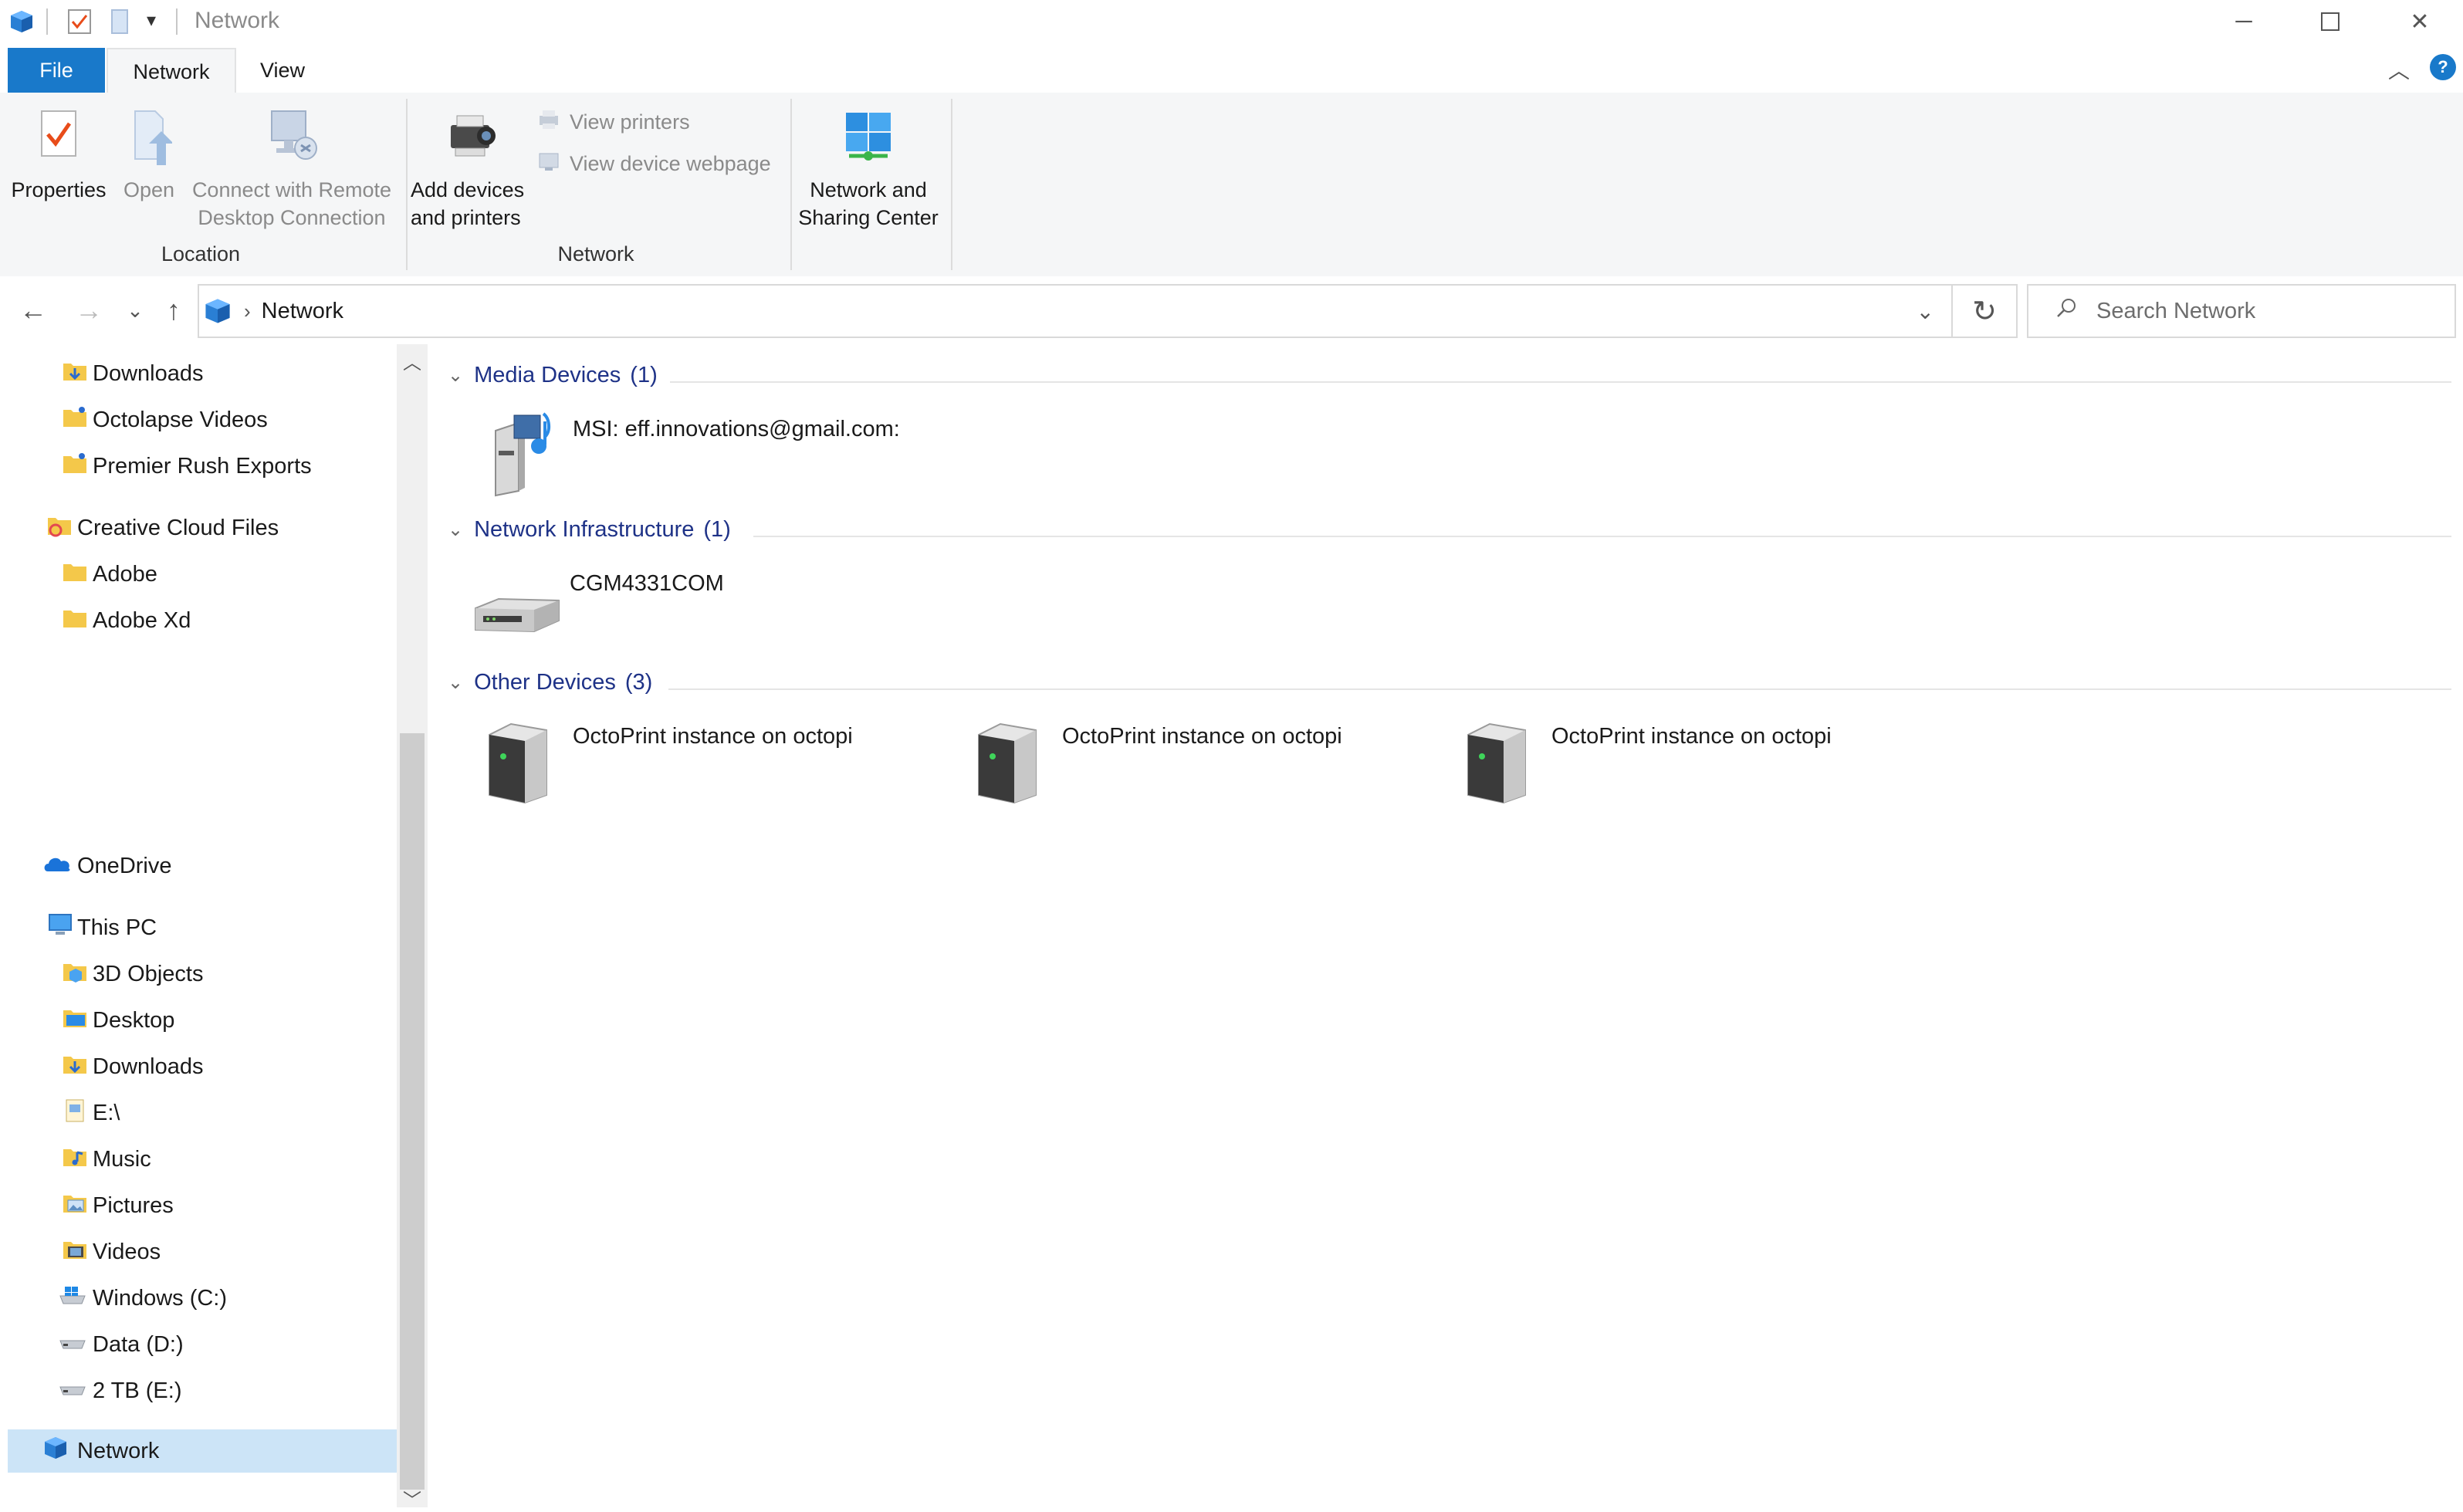 The width and height of the screenshot is (2463, 1512). Describe the element at coordinates (1602, 536) in the screenshot. I see `group-divider` at that location.